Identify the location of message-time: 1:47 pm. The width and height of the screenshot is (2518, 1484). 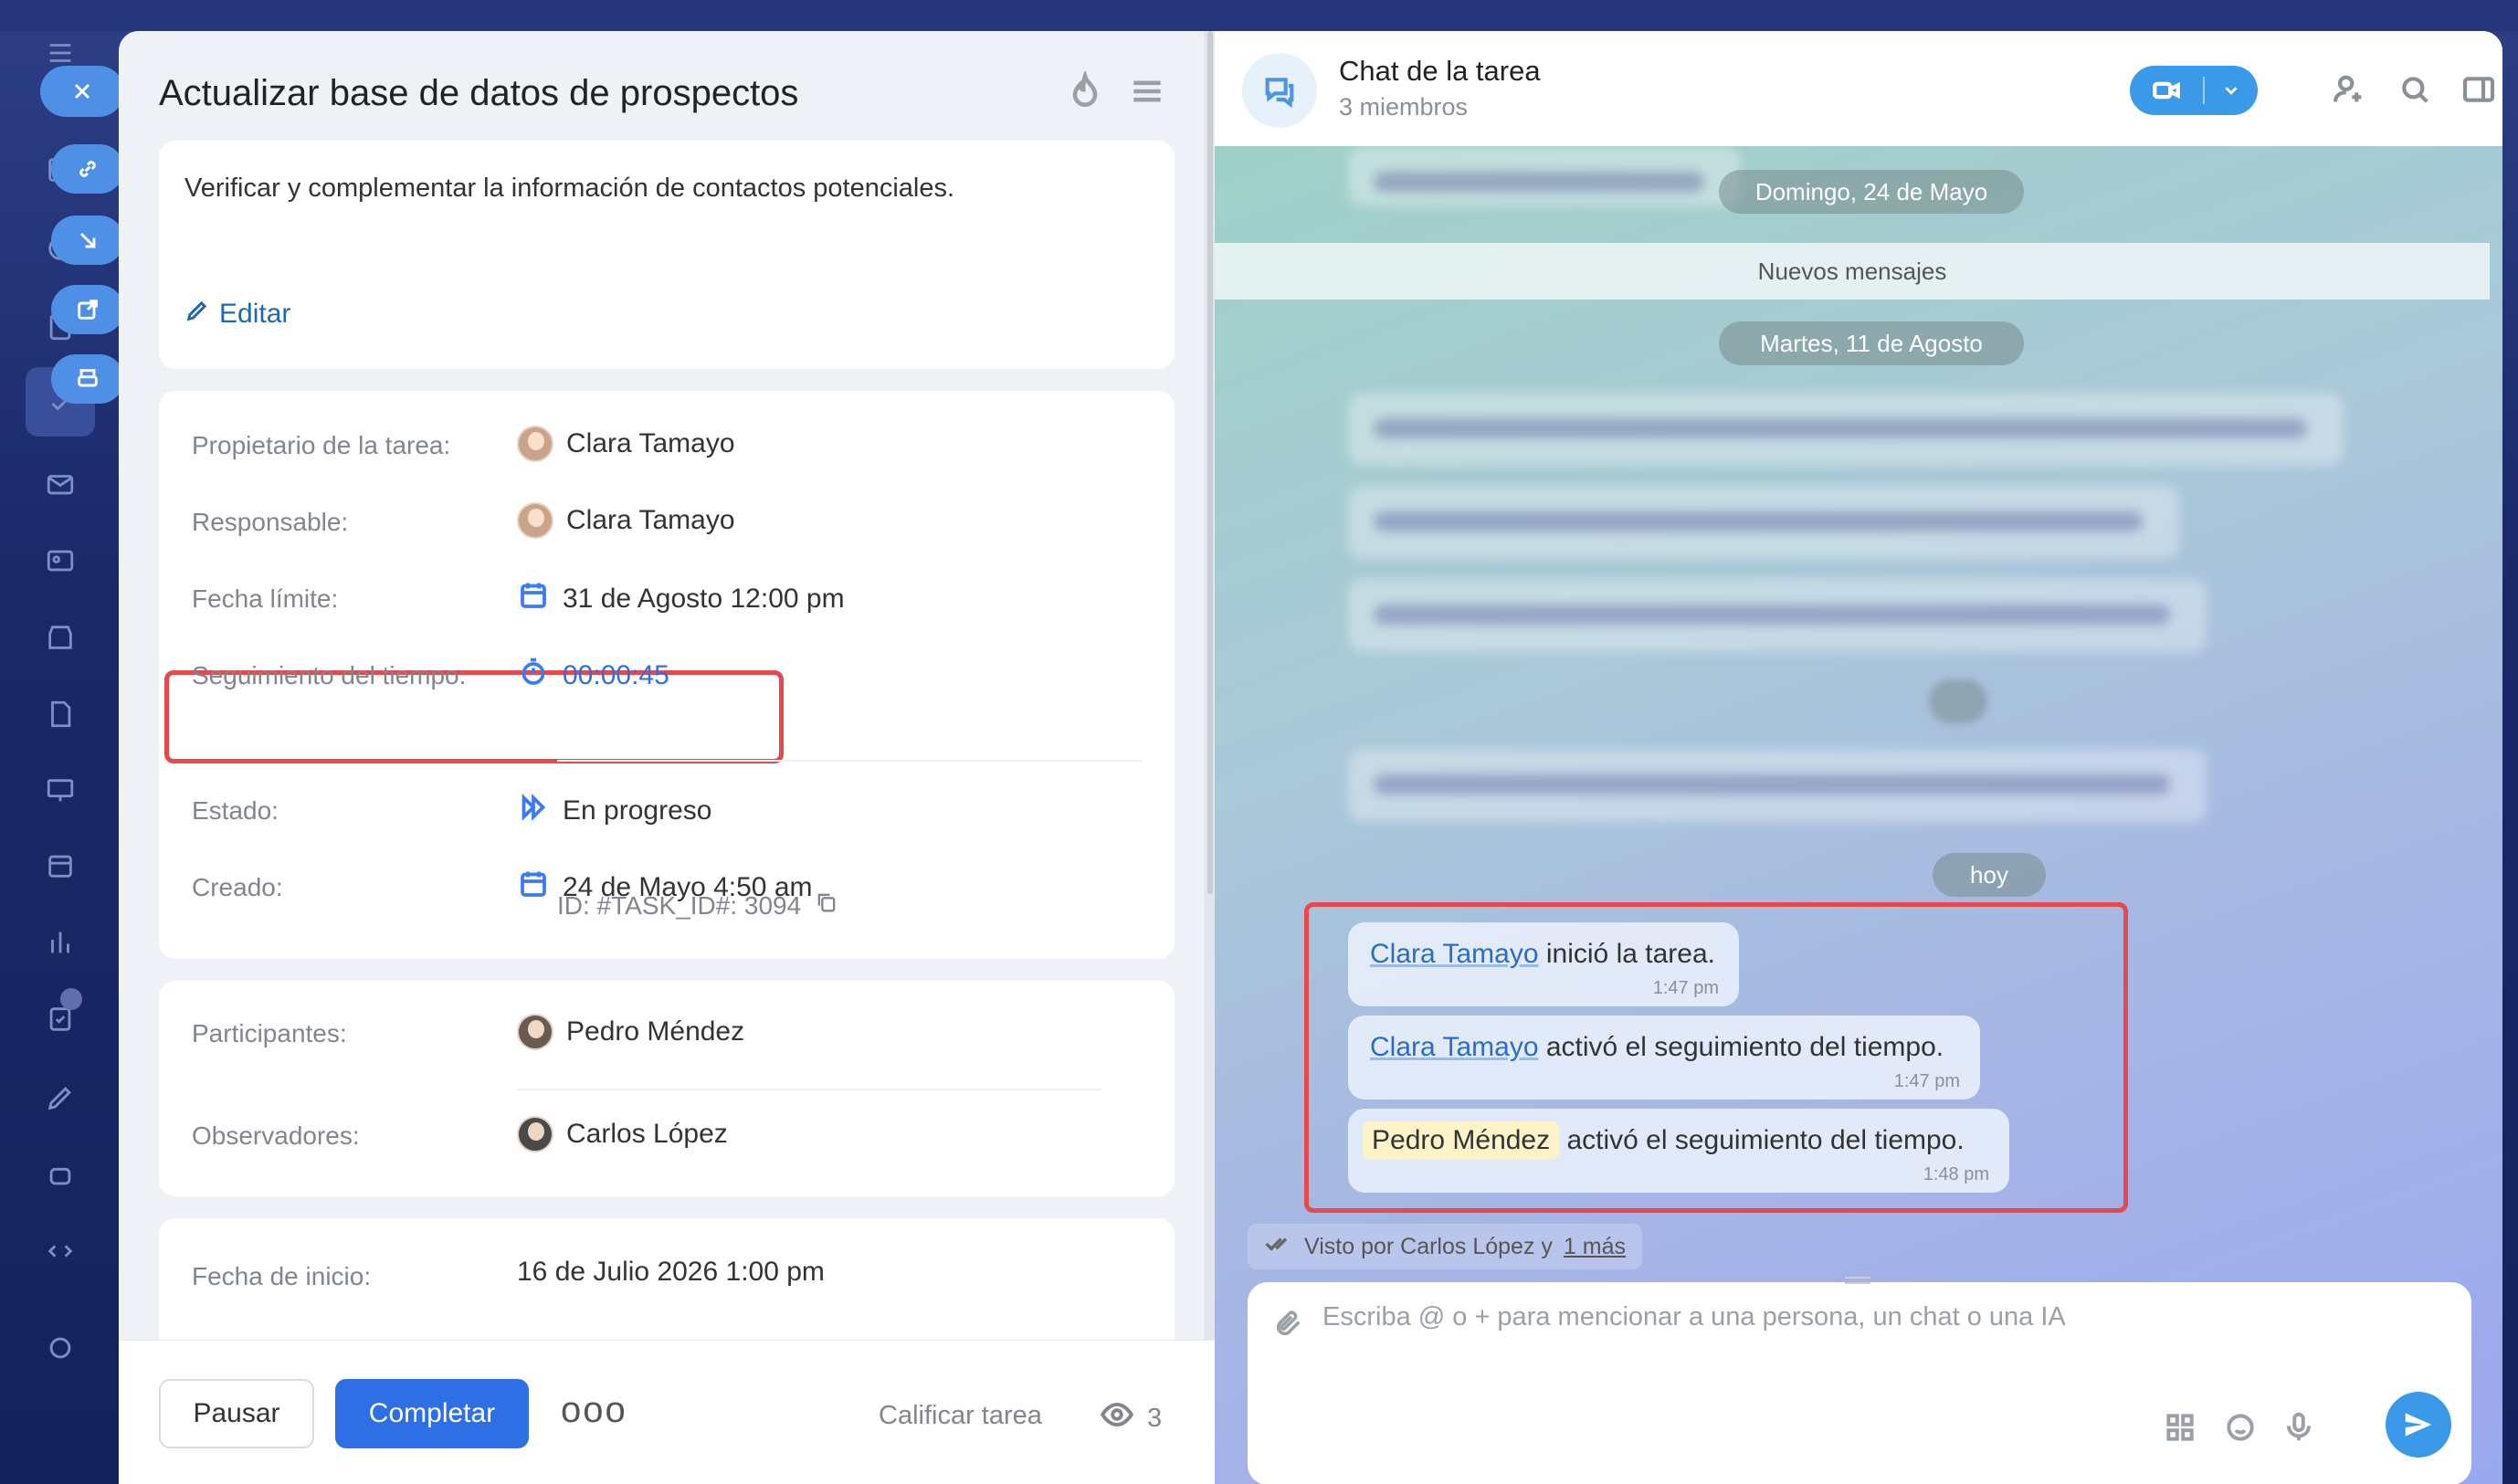
(1685, 988).